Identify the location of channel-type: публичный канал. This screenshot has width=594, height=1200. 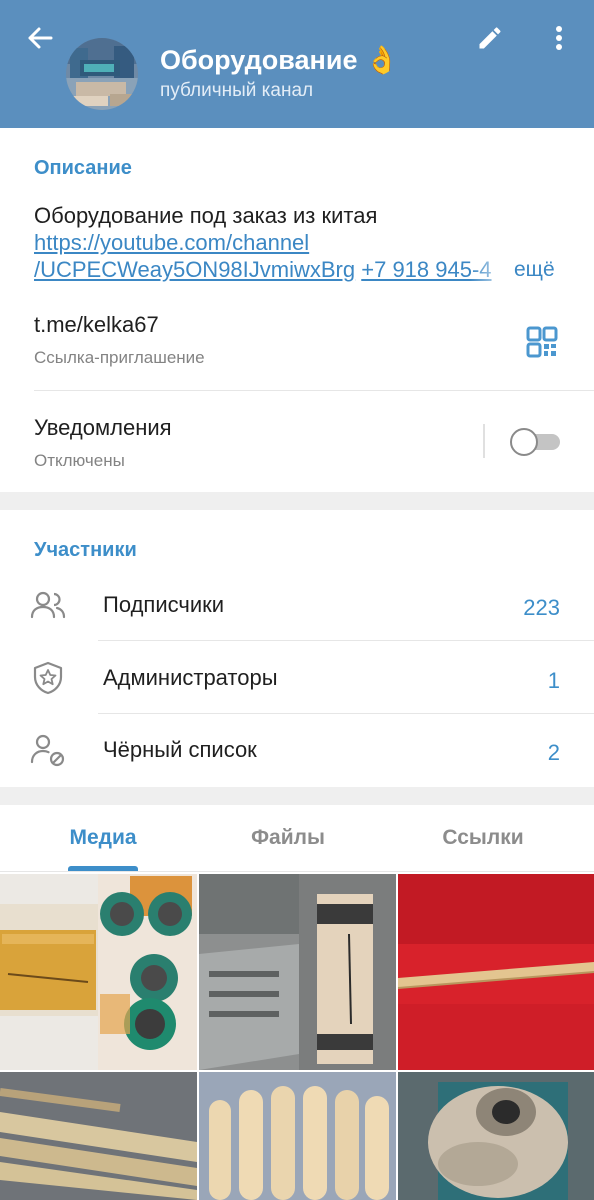
(237, 90).